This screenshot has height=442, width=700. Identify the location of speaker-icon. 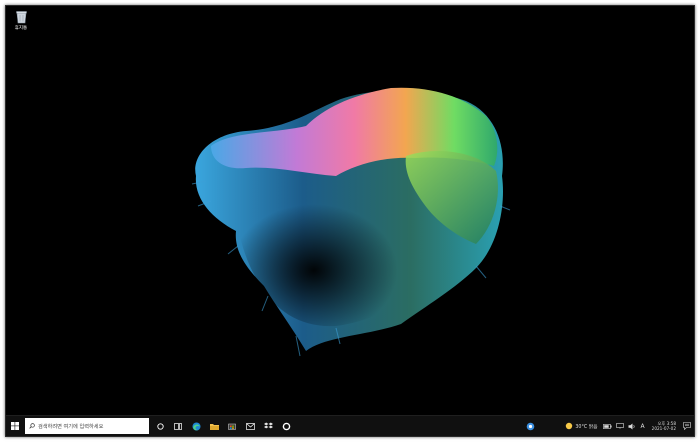
(631, 426).